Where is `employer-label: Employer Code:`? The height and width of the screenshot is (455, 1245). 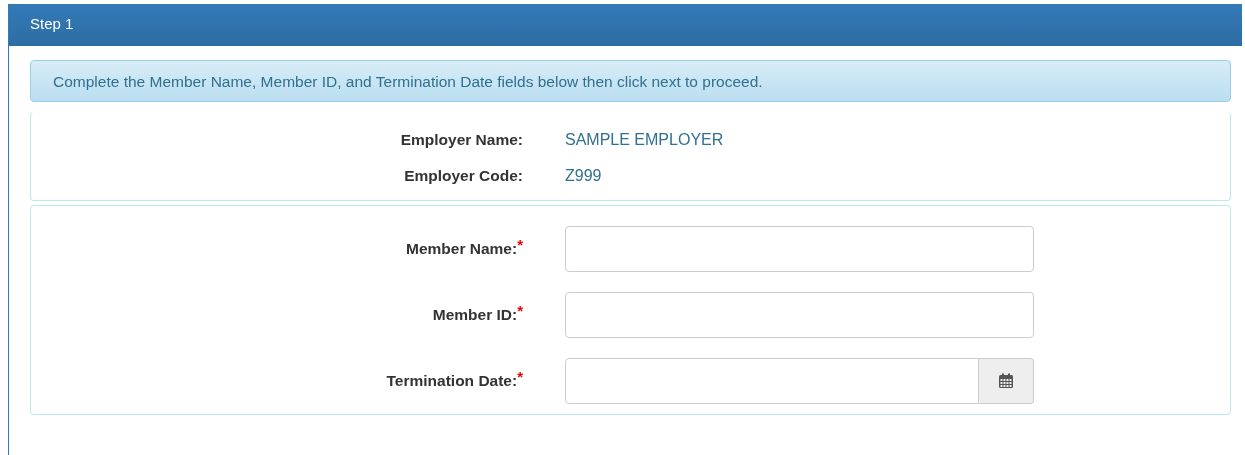
employer-label: Employer Code: is located at coordinates (463, 176).